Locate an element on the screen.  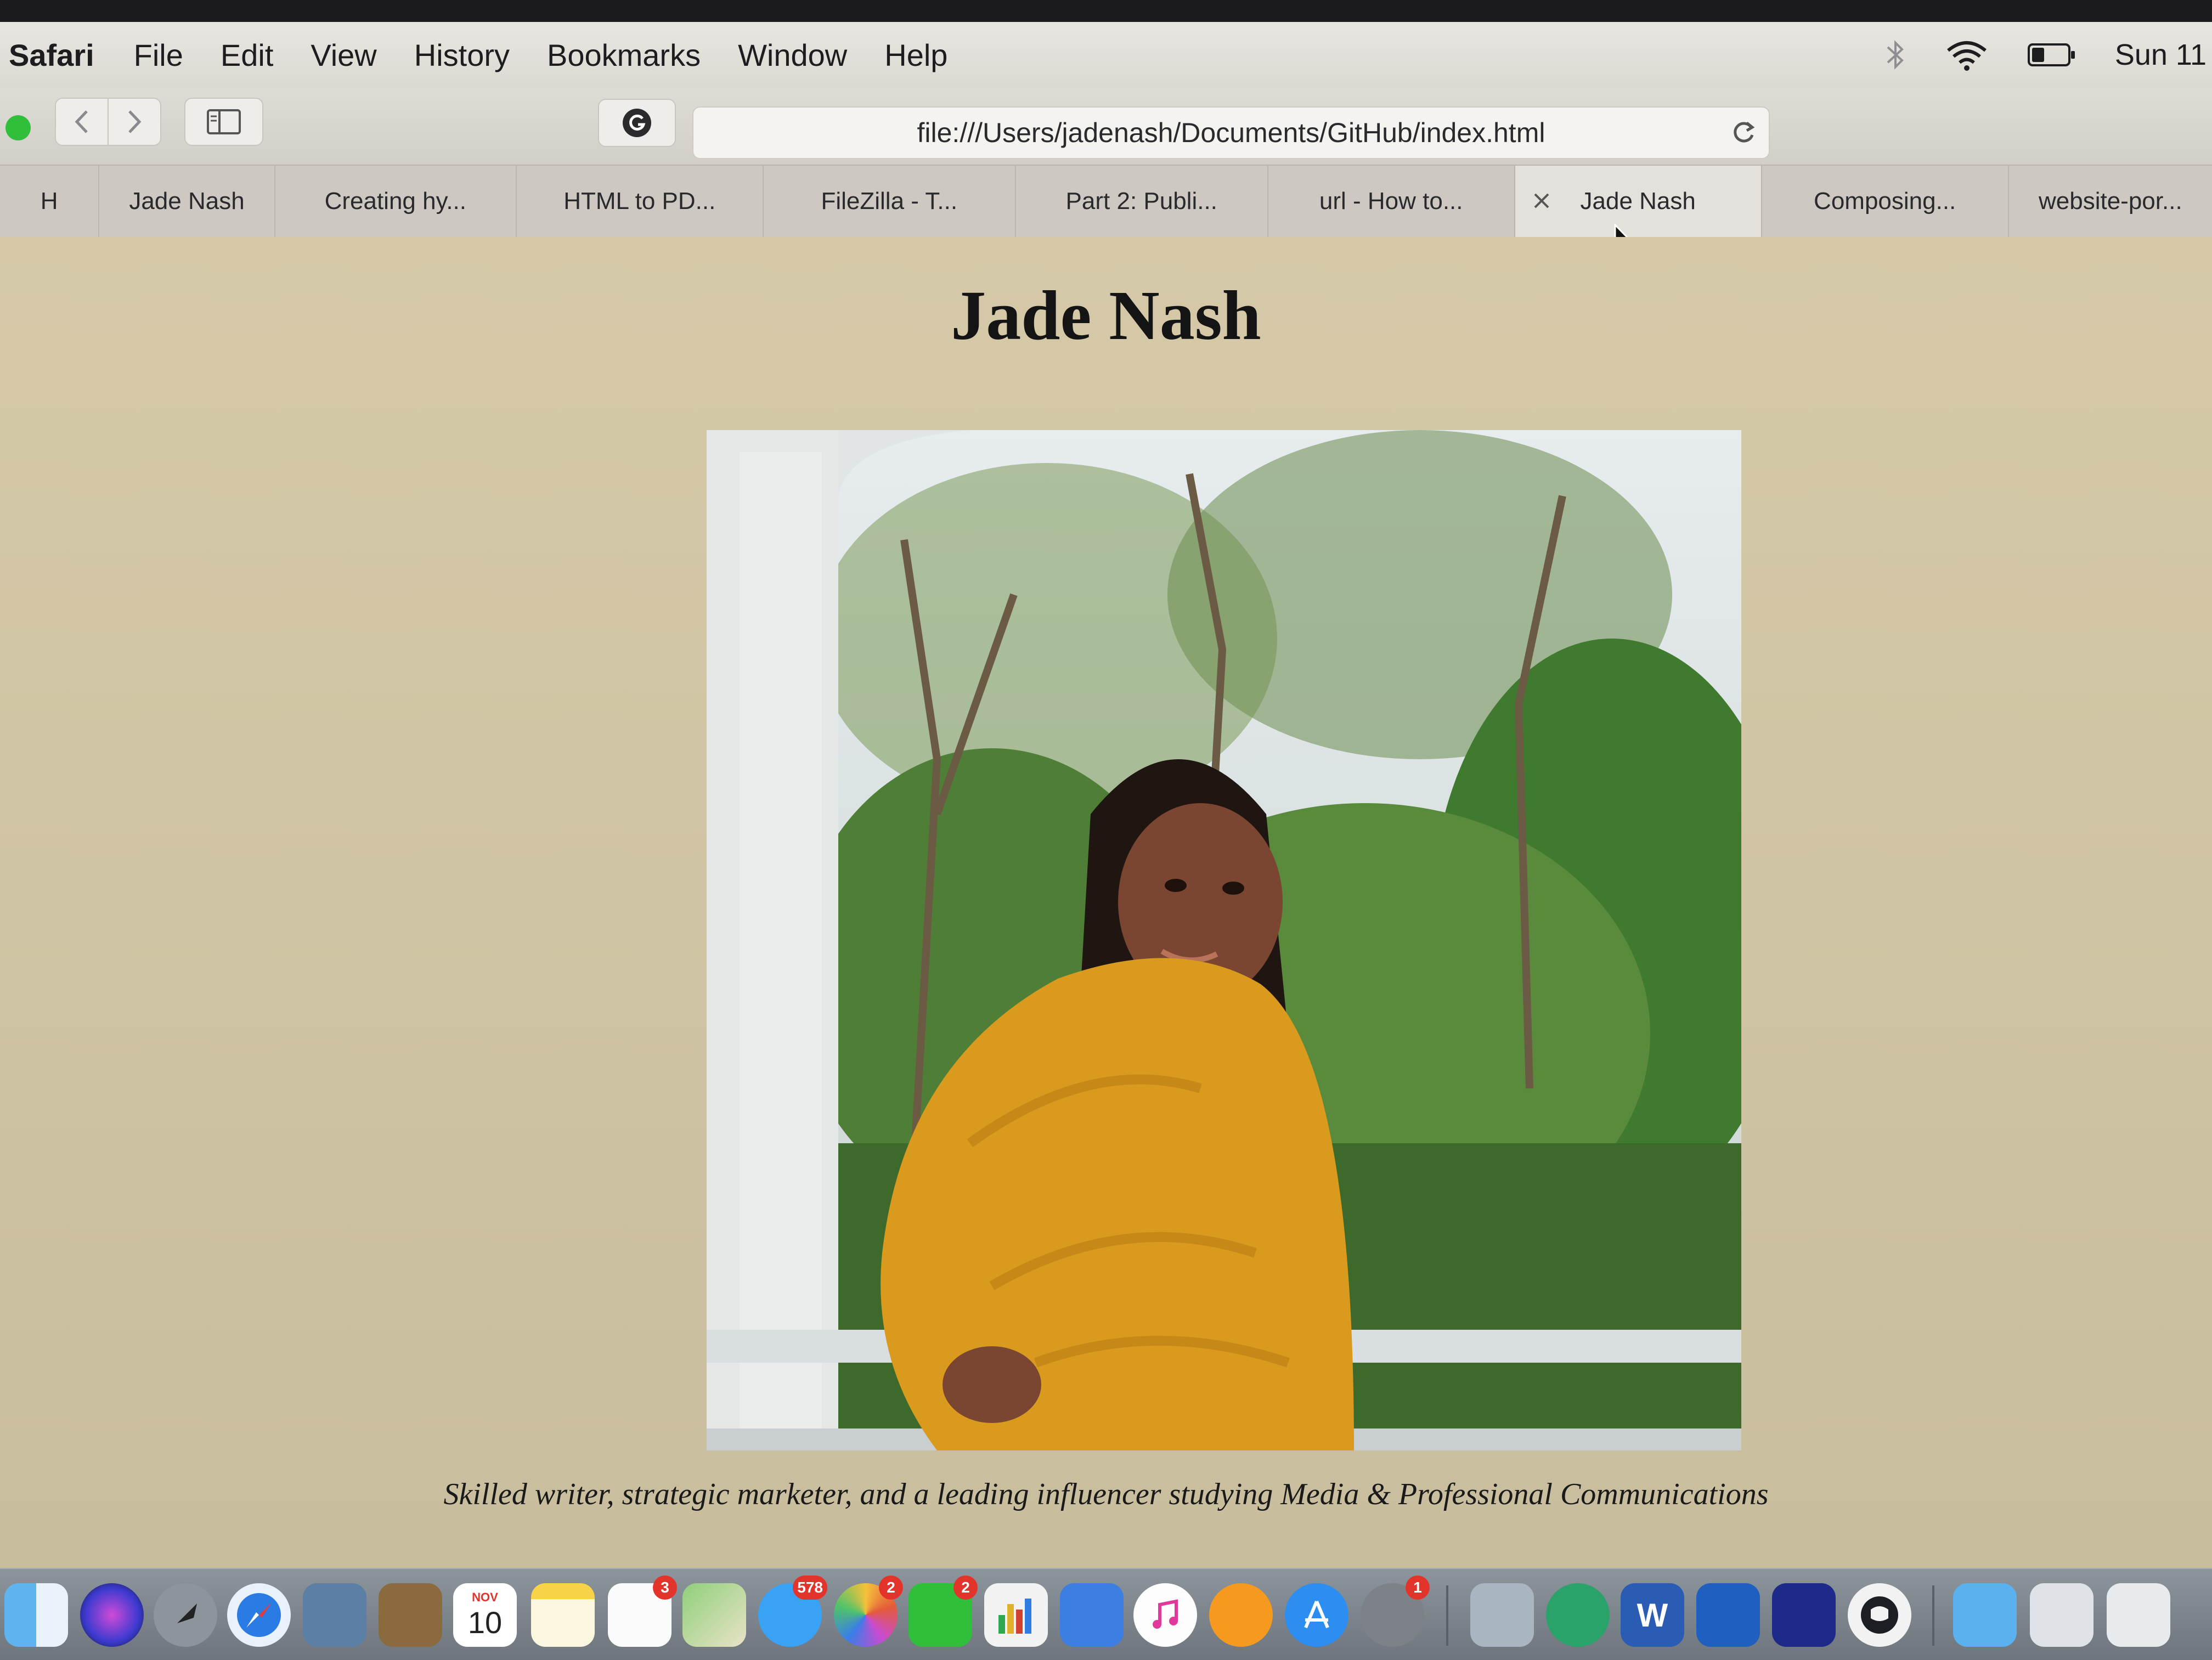
menu-window: Window is located at coordinates (792, 55).